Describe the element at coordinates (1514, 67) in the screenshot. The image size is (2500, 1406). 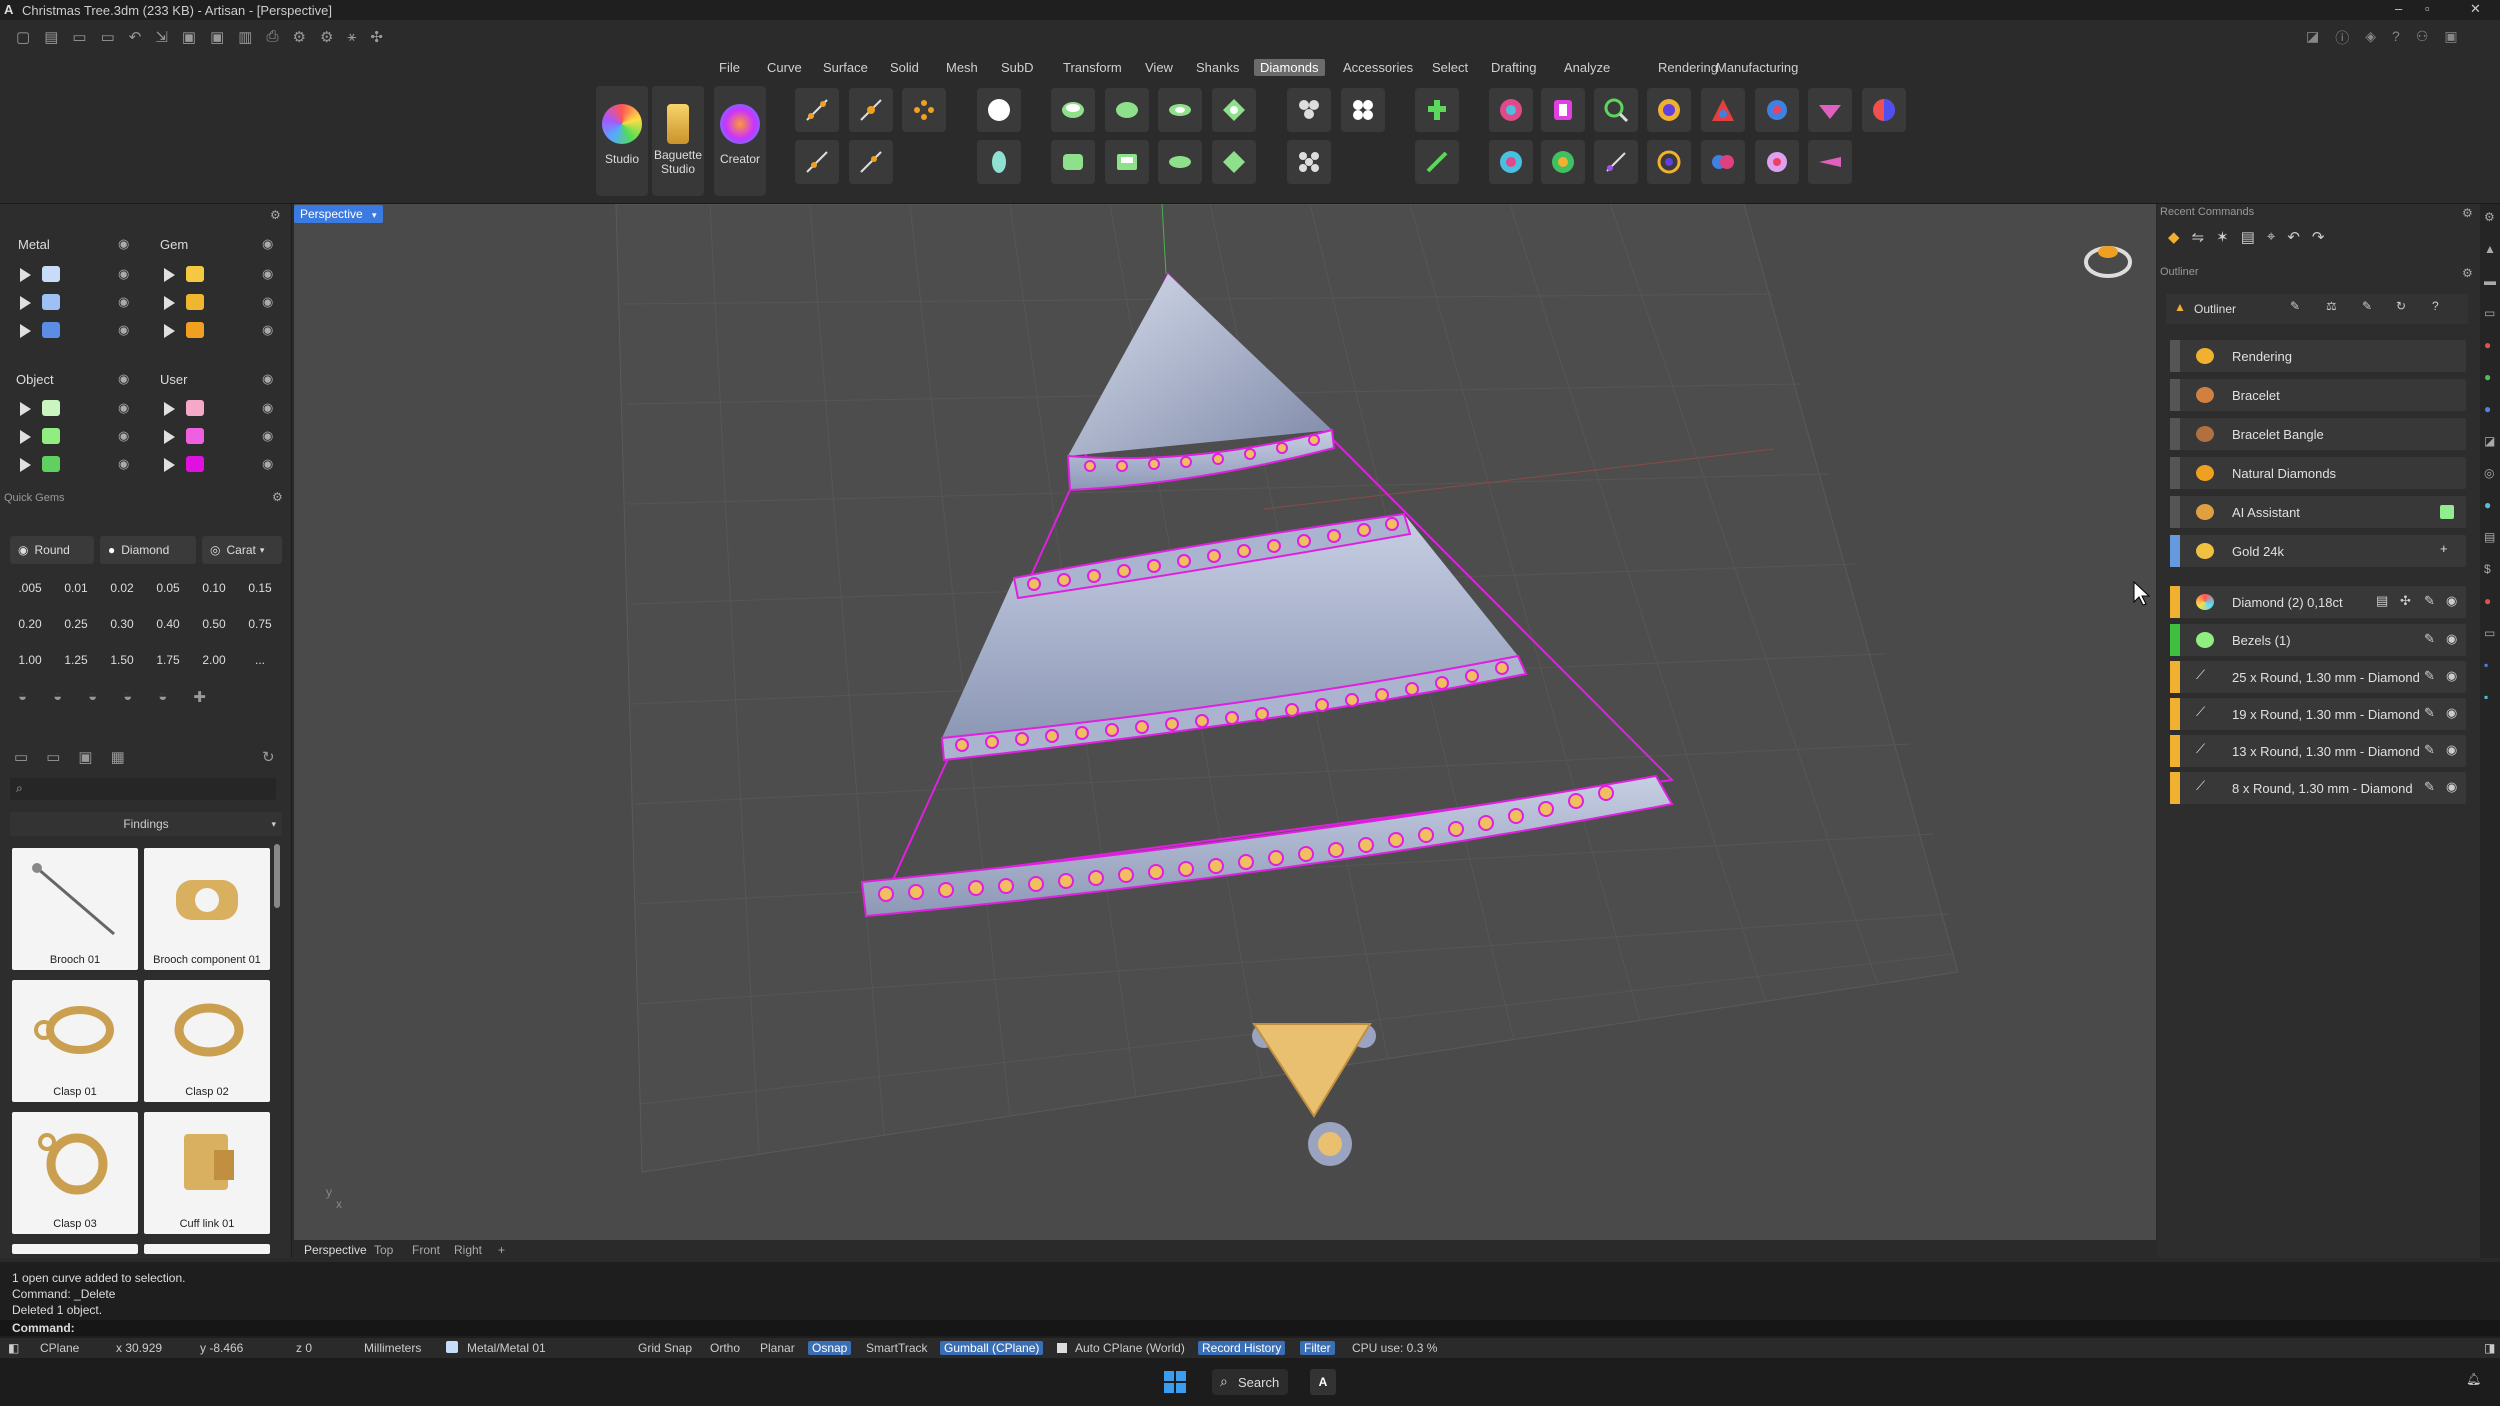
I see `menu-drafting: Drafting` at that location.